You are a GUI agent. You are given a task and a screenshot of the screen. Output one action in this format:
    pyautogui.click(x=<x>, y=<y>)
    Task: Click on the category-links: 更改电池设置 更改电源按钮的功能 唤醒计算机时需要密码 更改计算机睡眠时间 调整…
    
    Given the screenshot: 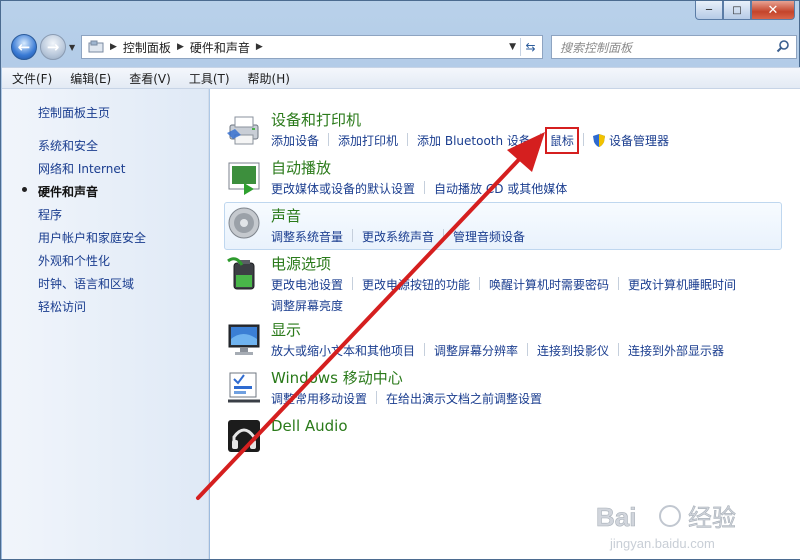 What is the action you would take?
    pyautogui.click(x=526, y=295)
    